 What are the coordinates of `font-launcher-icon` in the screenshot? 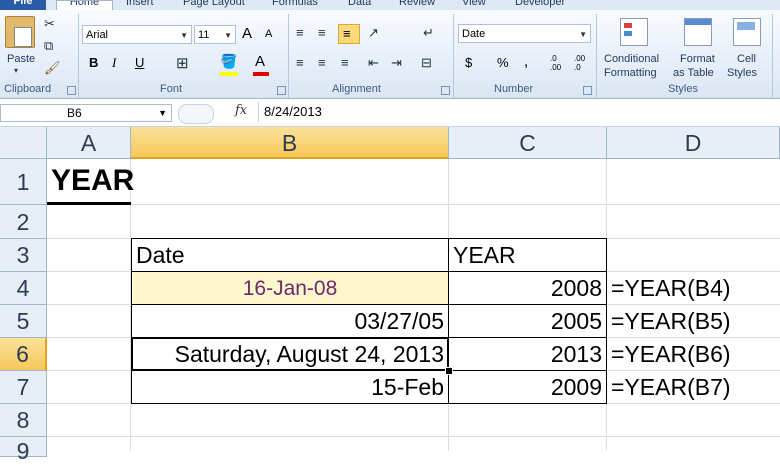 It's located at (281, 90).